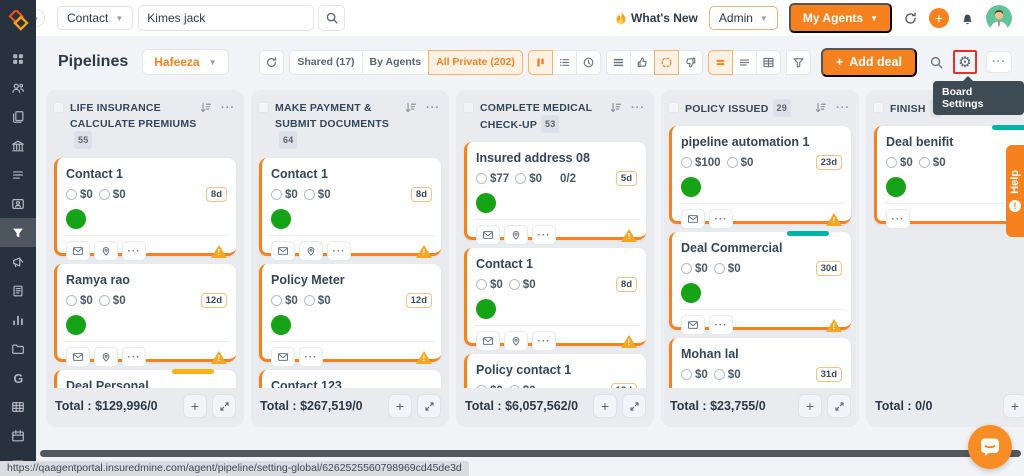  What do you see at coordinates (475, 62) in the screenshot?
I see `filter-chip: All Private (202)` at bounding box center [475, 62].